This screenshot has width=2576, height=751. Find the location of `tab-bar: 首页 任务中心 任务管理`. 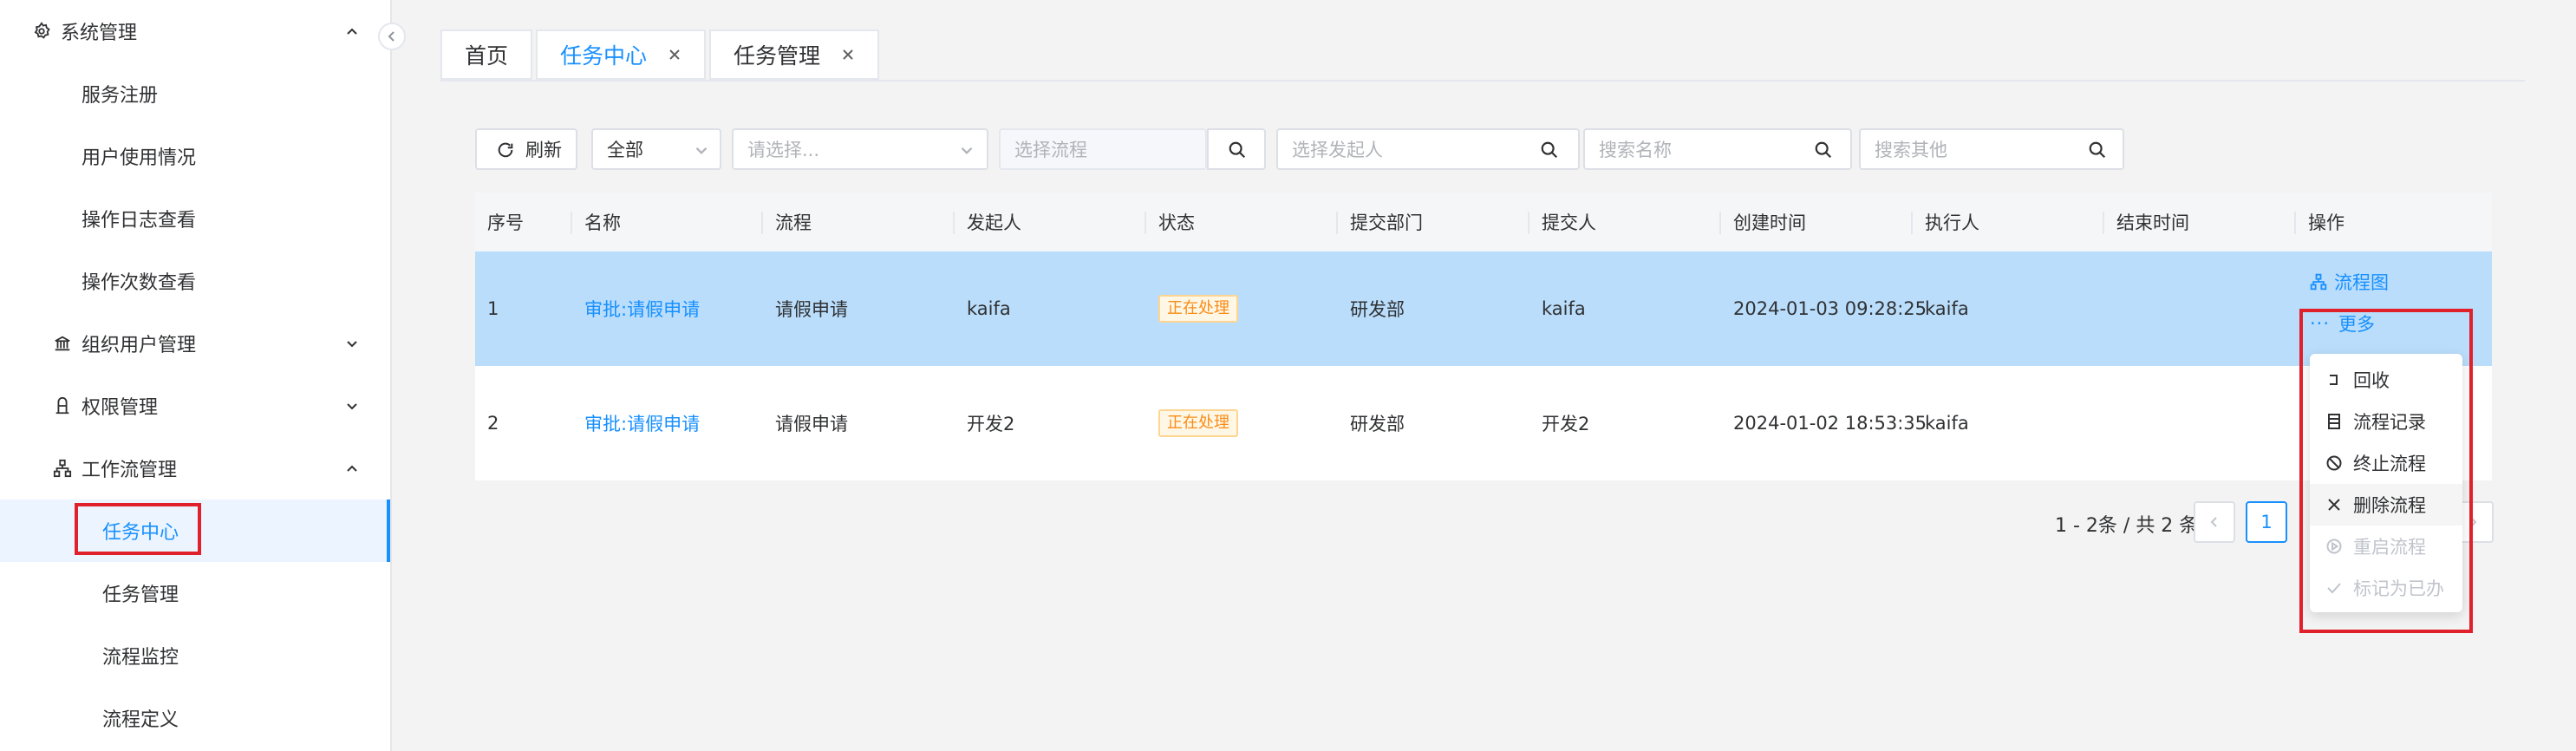

tab-bar: 首页 任务中心 任务管理 is located at coordinates (661, 54).